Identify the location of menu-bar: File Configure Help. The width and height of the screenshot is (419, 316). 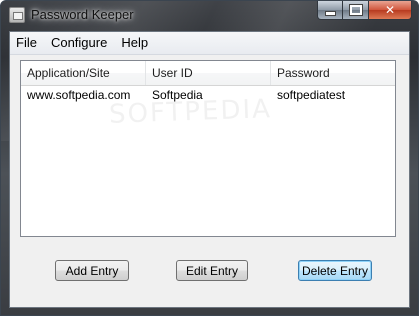
(209, 43).